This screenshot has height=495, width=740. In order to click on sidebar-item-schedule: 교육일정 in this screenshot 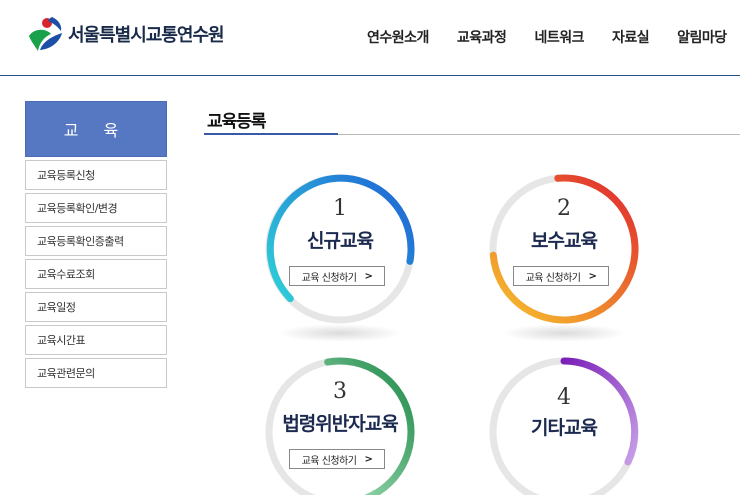, I will do `click(96, 307)`.